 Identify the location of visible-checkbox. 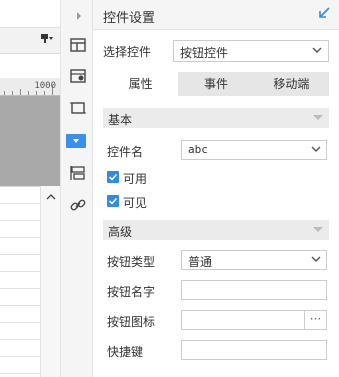
(113, 201).